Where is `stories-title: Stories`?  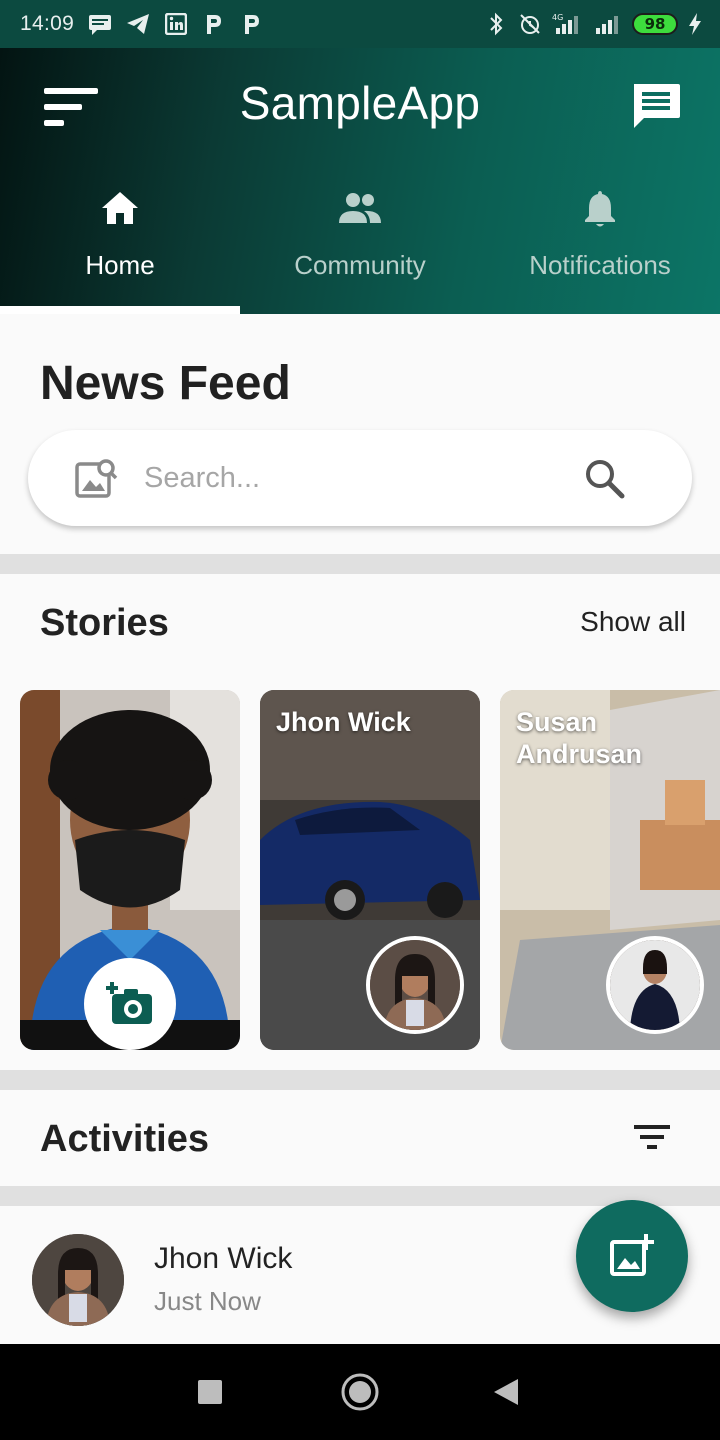 stories-title: Stories is located at coordinates (104, 623).